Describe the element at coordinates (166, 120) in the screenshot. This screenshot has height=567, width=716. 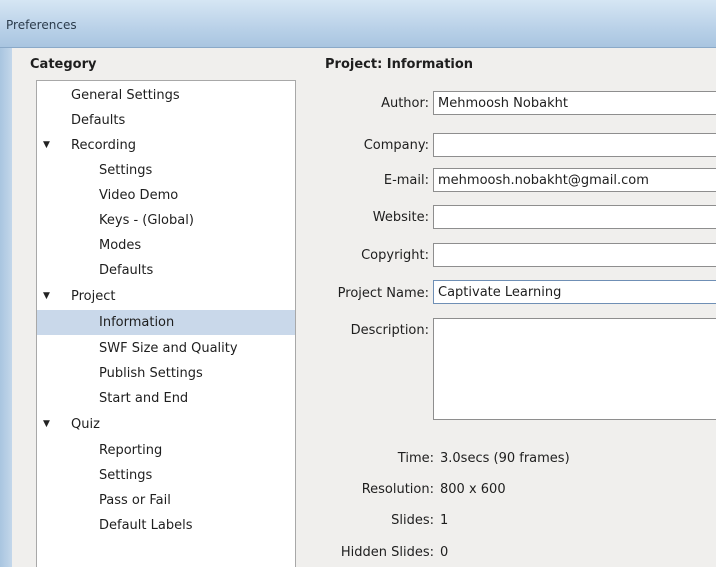
I see `tree-item-defaults: Defaults` at that location.